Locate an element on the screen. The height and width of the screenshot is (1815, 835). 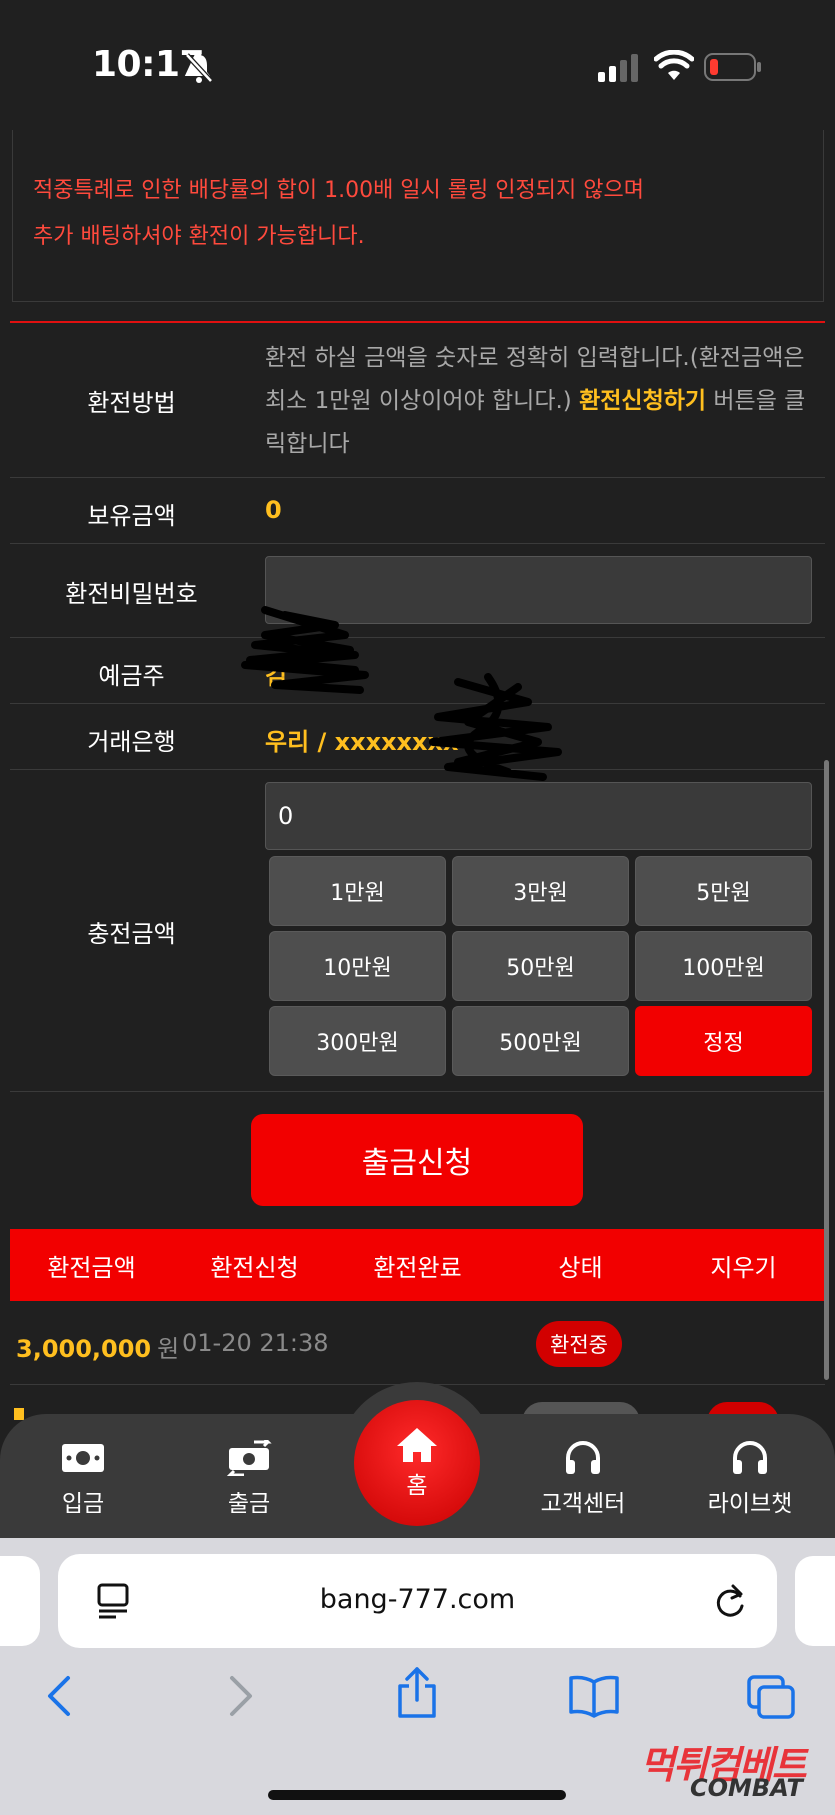
back-icon is located at coordinates (59, 1696).